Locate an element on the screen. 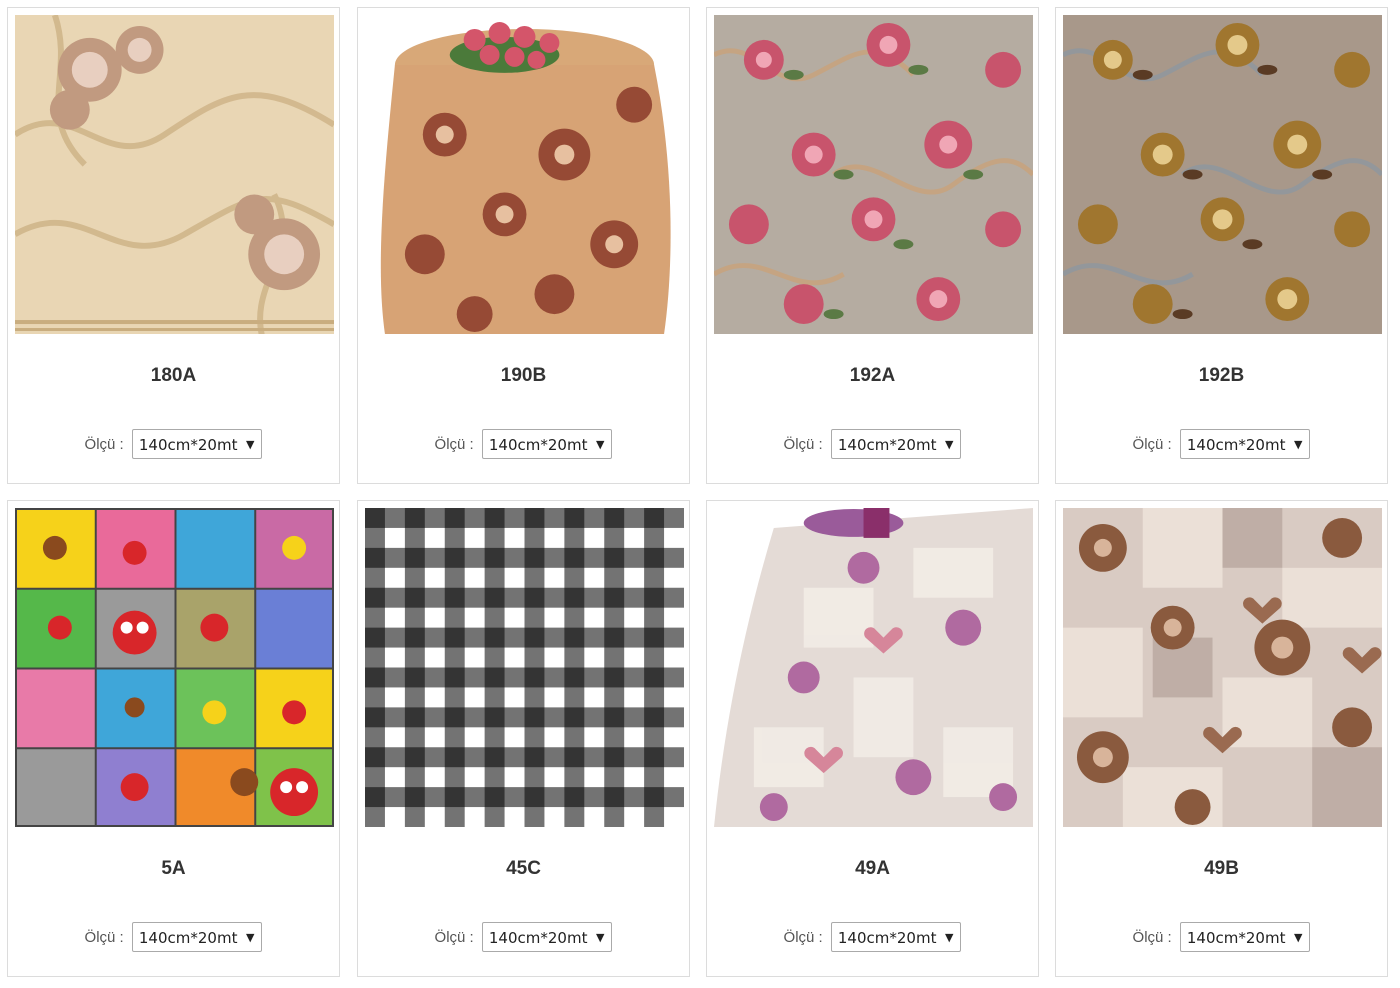  product-card: 180A Ölçü : 140cm*20mt ▼ is located at coordinates (173, 245).